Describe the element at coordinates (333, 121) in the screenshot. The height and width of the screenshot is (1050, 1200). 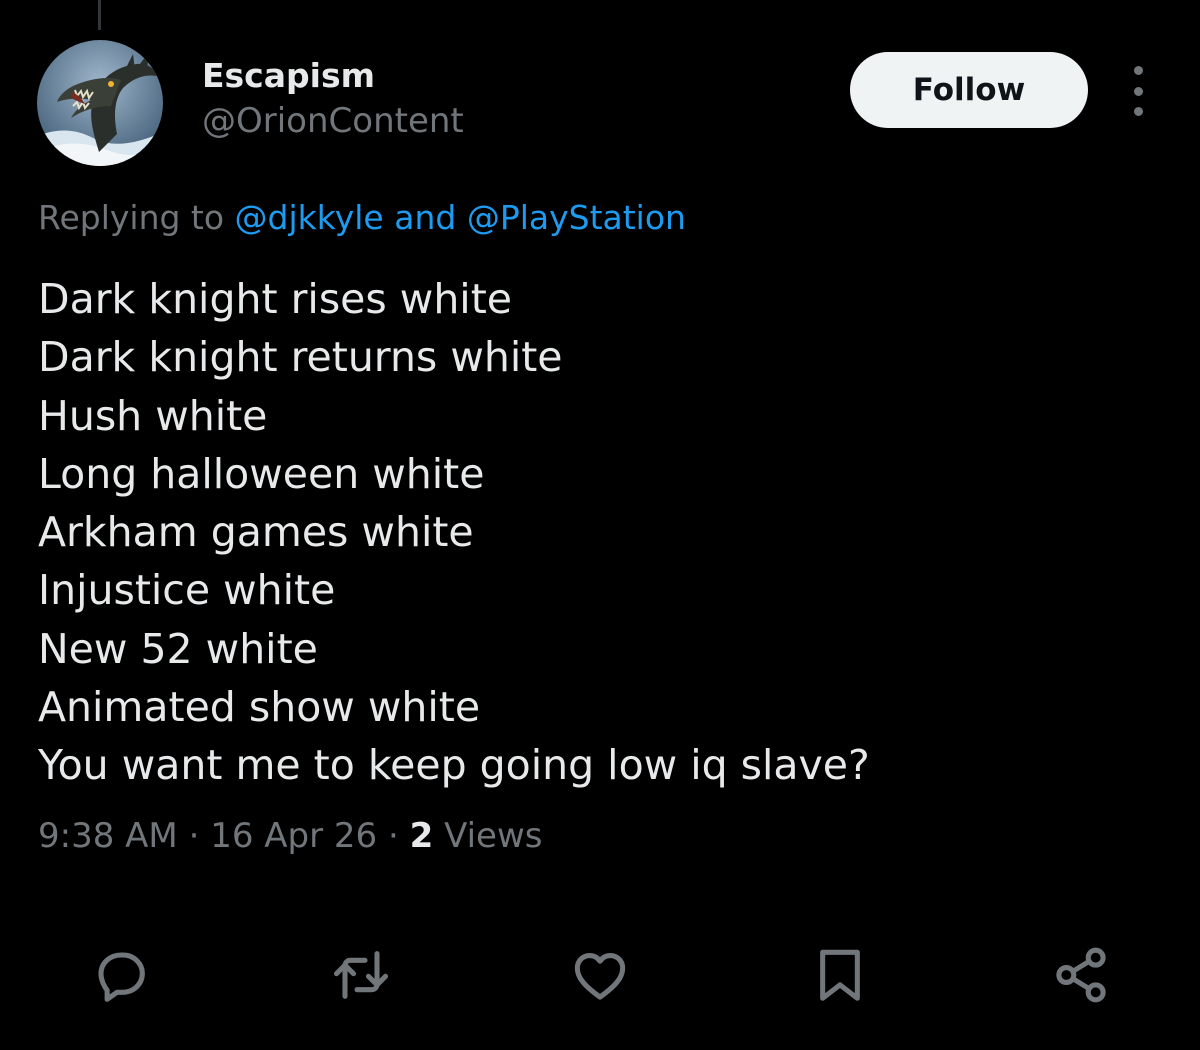
I see `author-handle: @OrionContent` at that location.